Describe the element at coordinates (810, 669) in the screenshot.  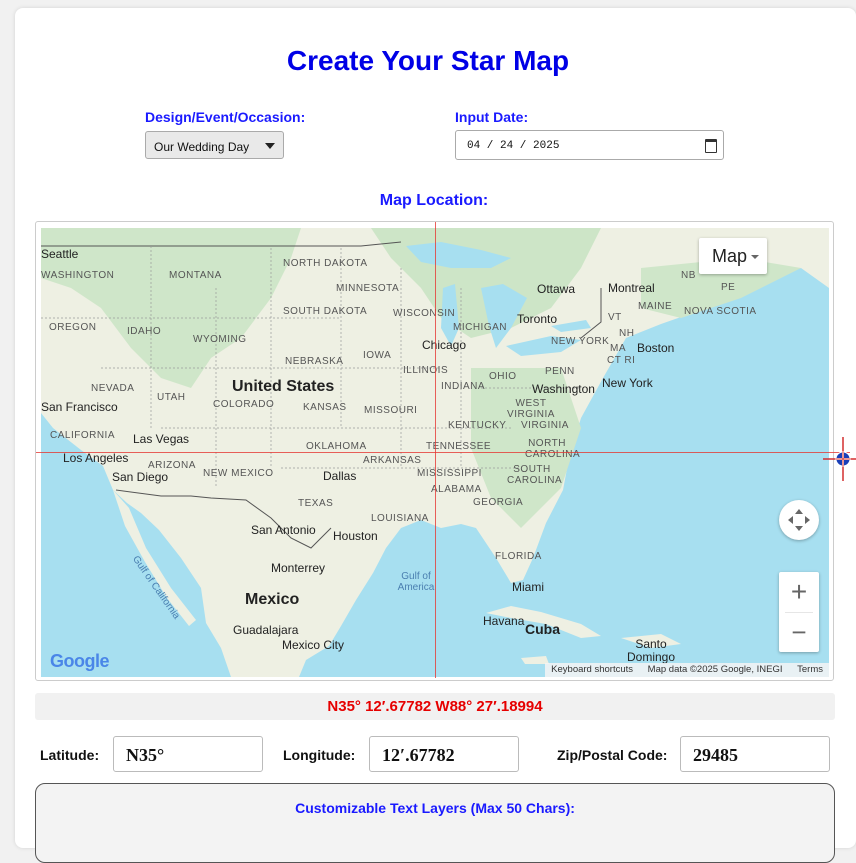
I see `terms-link: Terms` at that location.